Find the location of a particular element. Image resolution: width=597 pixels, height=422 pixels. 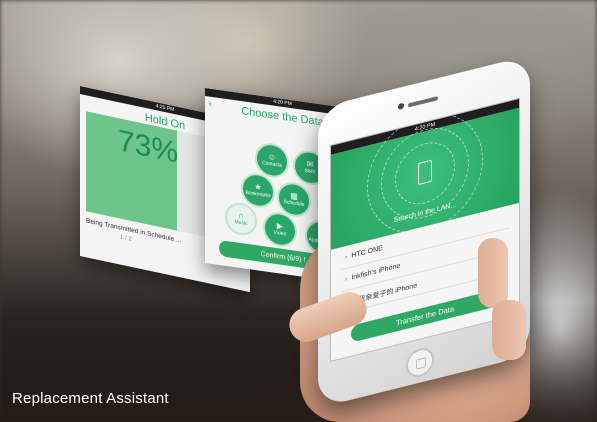

data-type-label: Music is located at coordinates (241, 223).